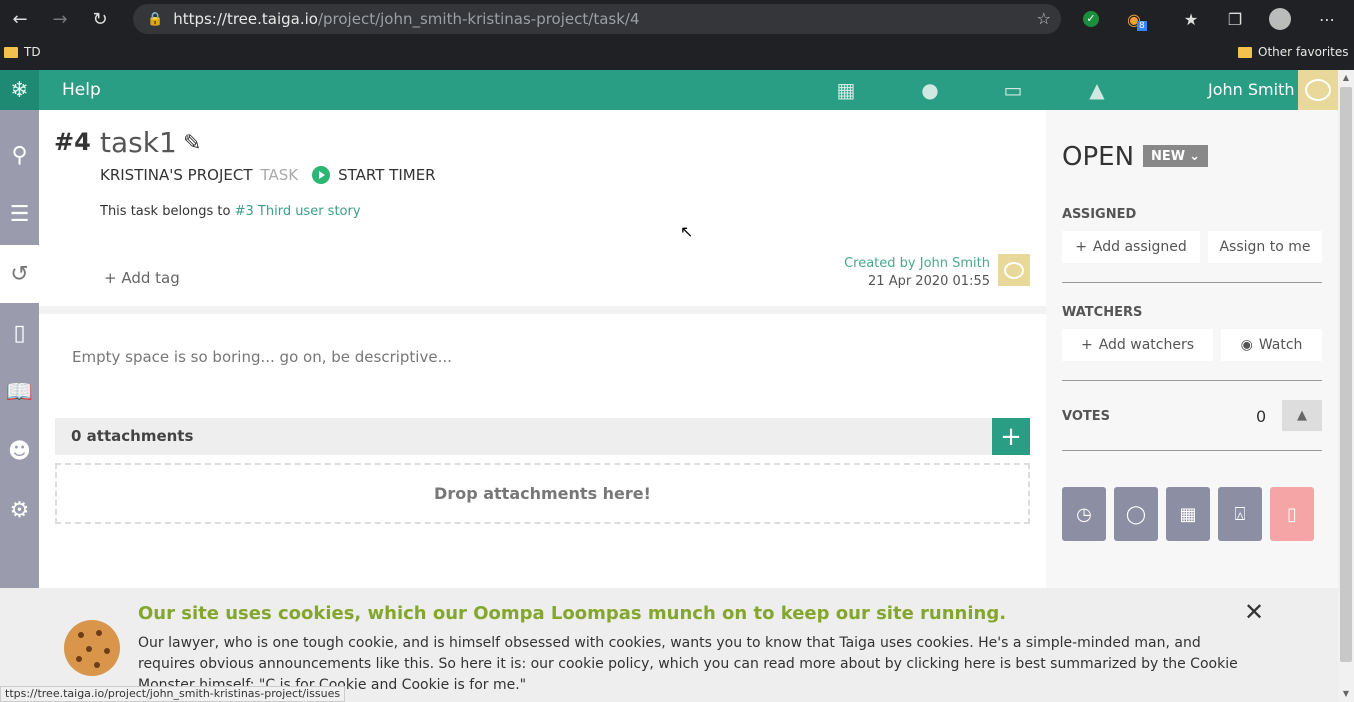 This screenshot has height=702, width=1354. What do you see at coordinates (298, 211) in the screenshot?
I see `user-story-link: #3 Third user story` at bounding box center [298, 211].